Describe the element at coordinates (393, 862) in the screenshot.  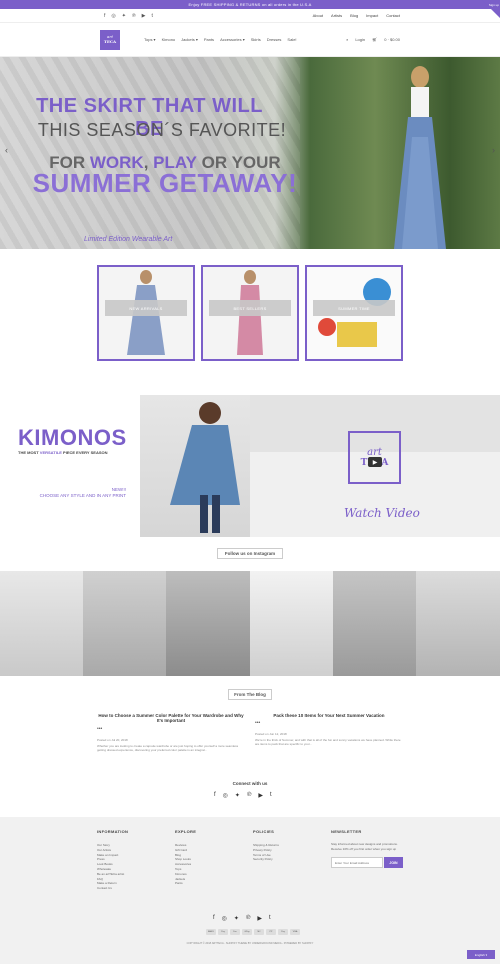
I see `newsletter-join-button: JOIN` at that location.